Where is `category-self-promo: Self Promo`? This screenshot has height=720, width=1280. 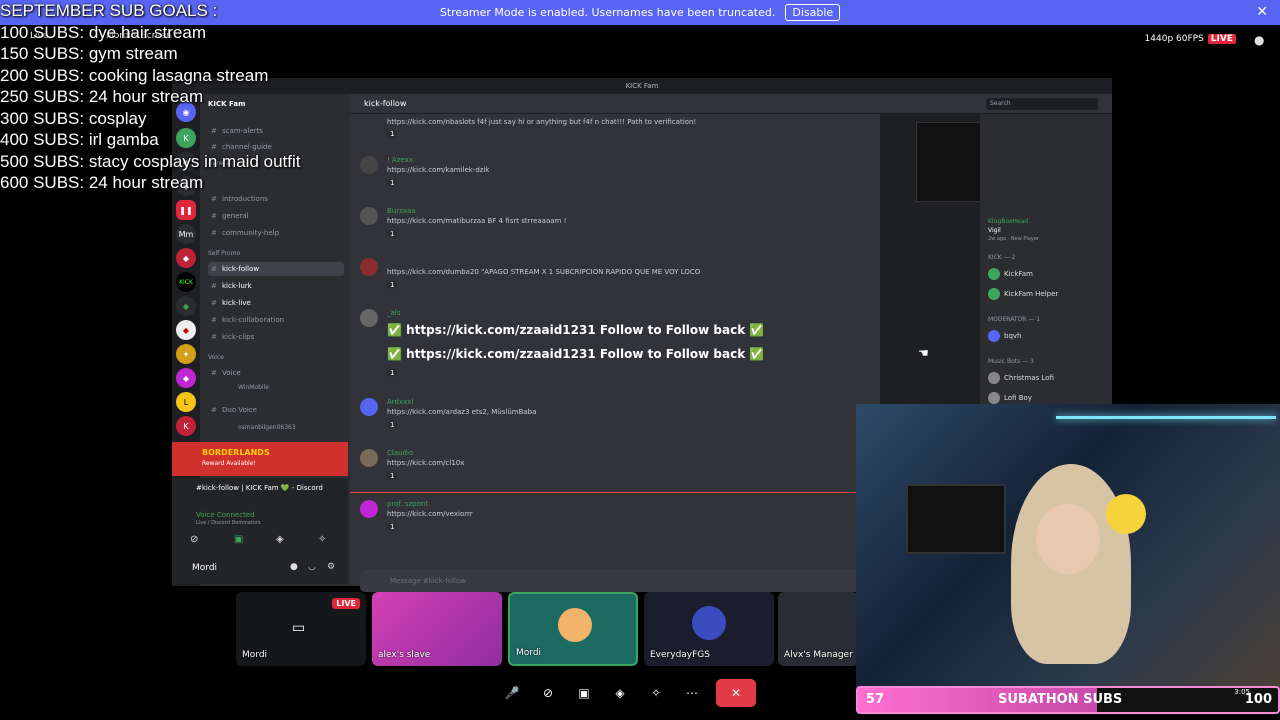
category-self-promo: Self Promo is located at coordinates (224, 253).